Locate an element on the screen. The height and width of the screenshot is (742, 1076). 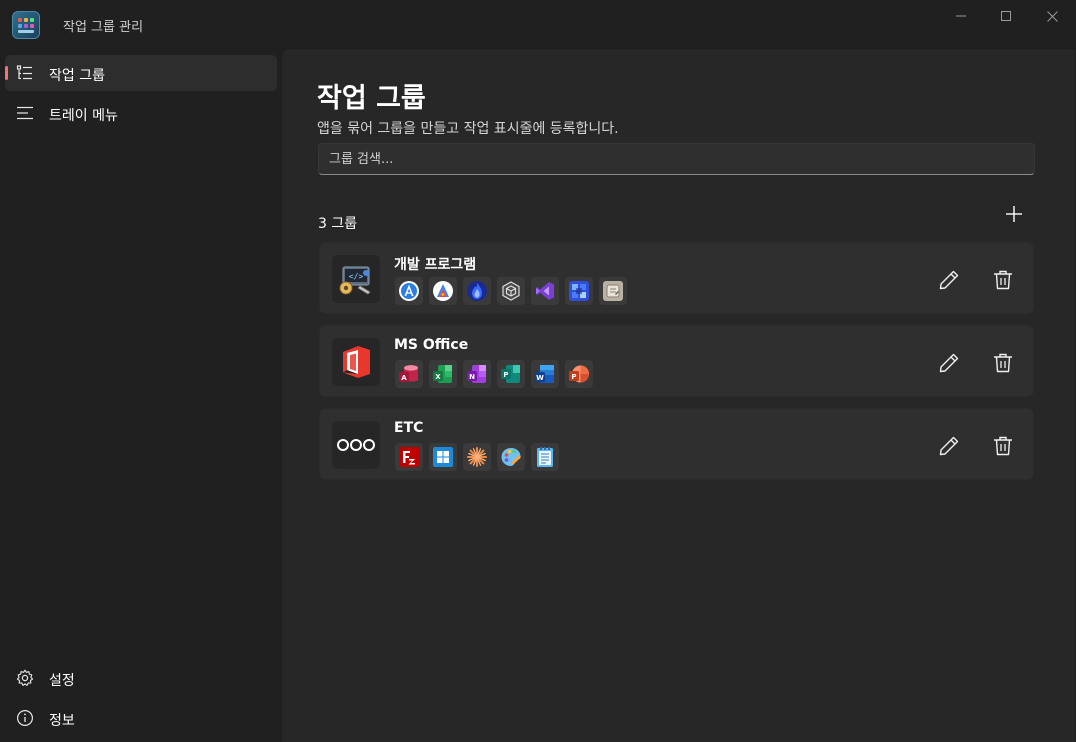
group-card-etc: ETC is located at coordinates (676, 444).